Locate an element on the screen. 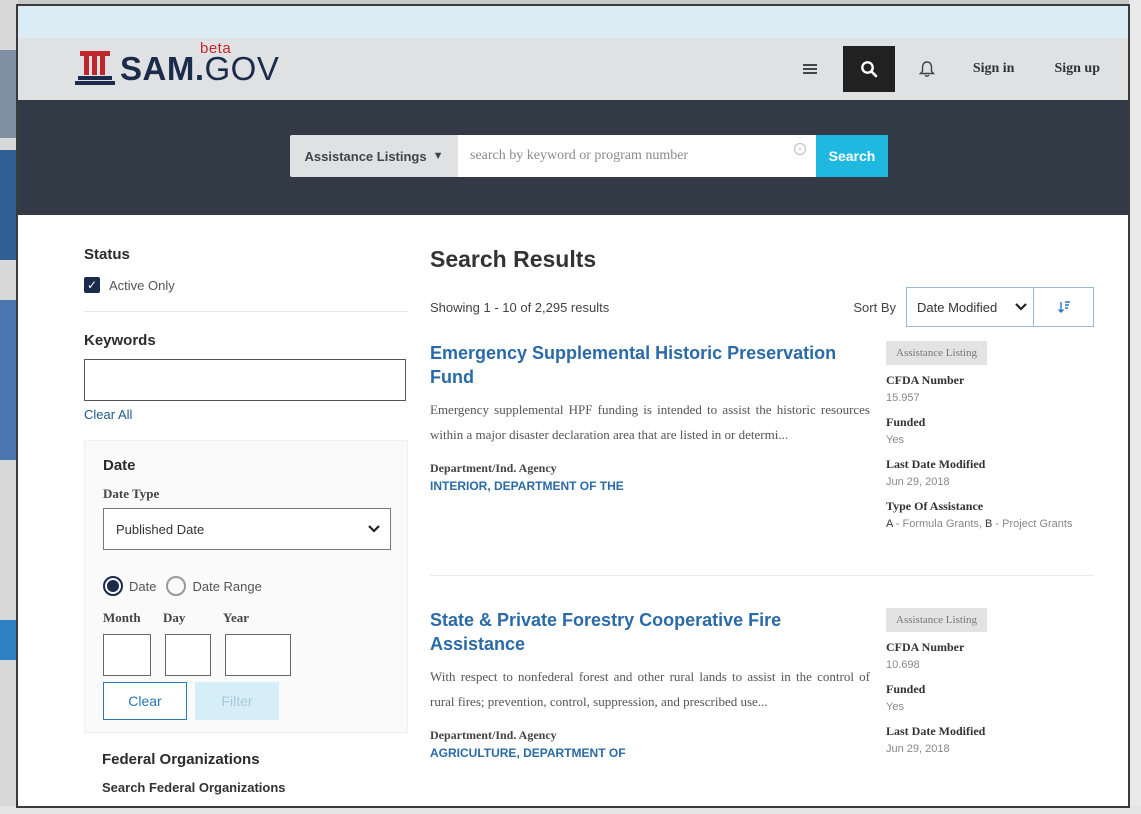  assistance-type-value: A - Formula Grants, B - Project Grants is located at coordinates (990, 524).